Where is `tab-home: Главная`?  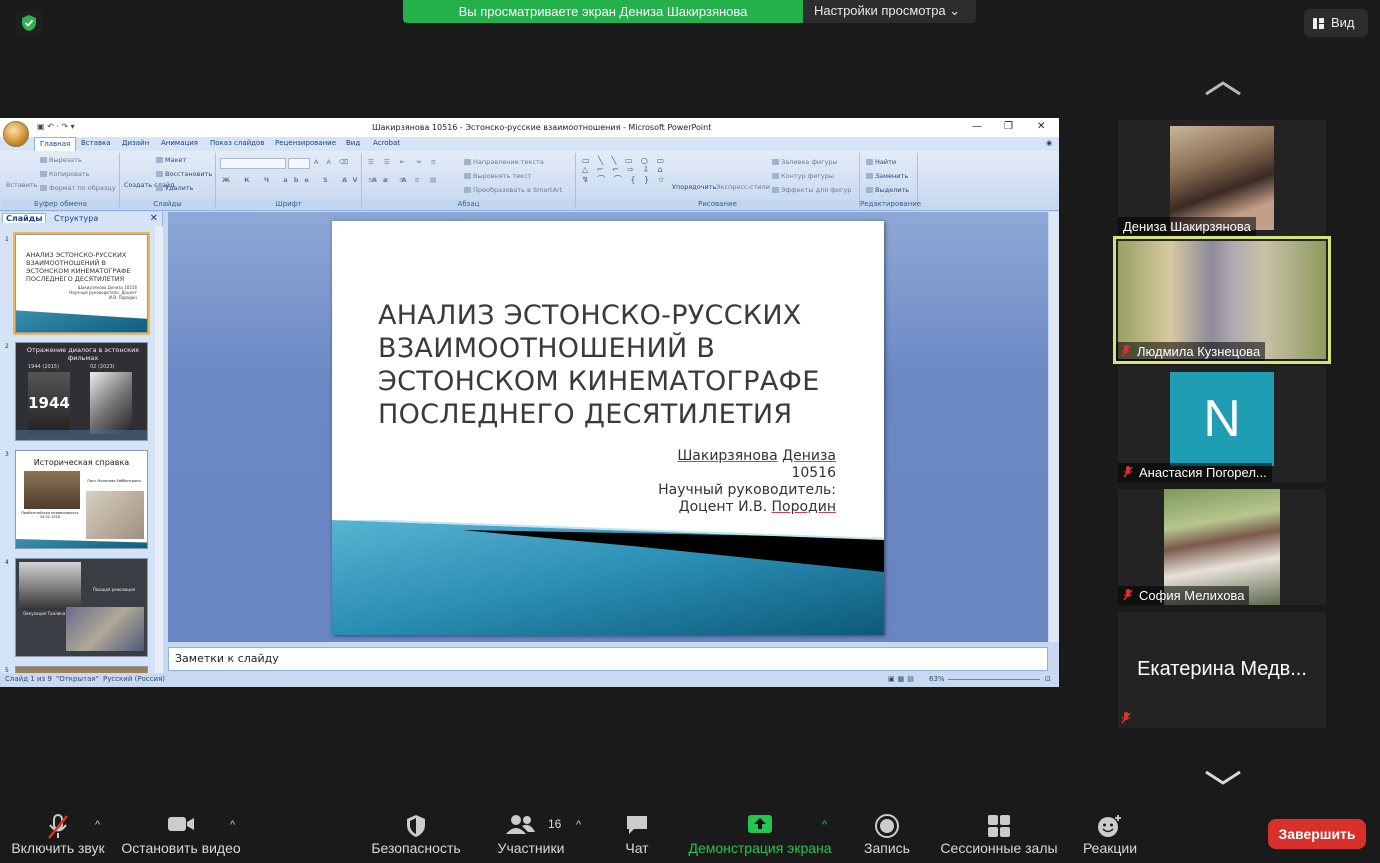
tab-home: Главная is located at coordinates (55, 144).